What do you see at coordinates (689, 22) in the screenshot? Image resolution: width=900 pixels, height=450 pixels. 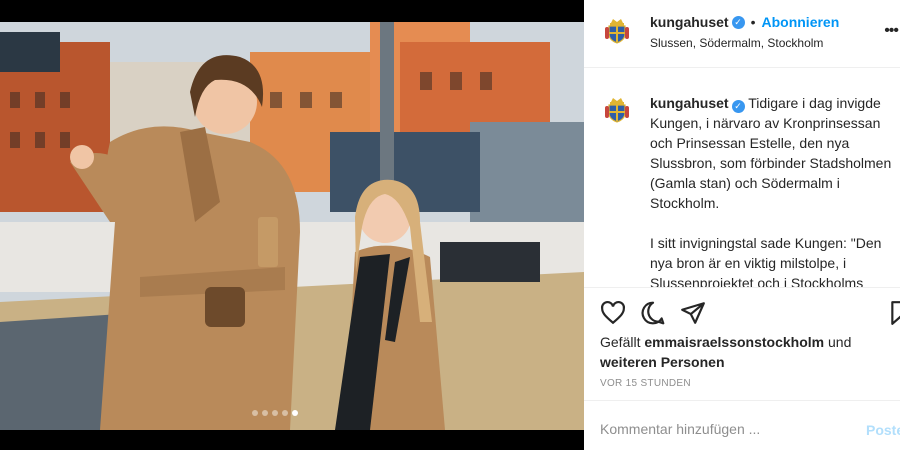 I see `header-username: kungahuset` at bounding box center [689, 22].